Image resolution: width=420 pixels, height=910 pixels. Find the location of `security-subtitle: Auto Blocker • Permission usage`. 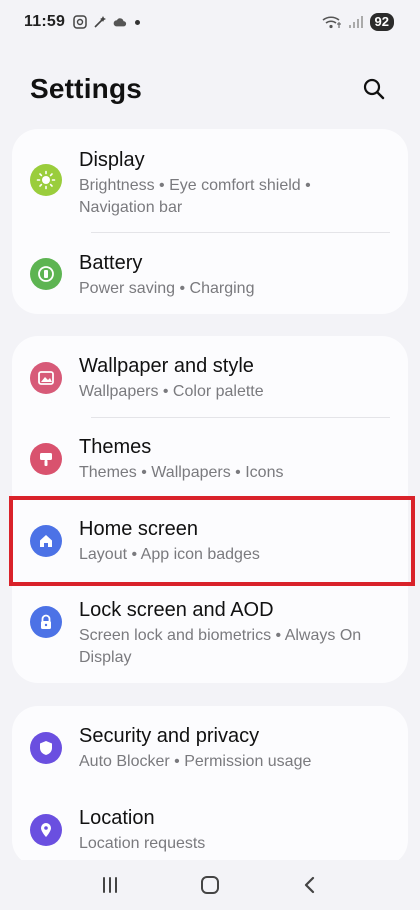

security-subtitle: Auto Blocker • Permission usage is located at coordinates (195, 761).